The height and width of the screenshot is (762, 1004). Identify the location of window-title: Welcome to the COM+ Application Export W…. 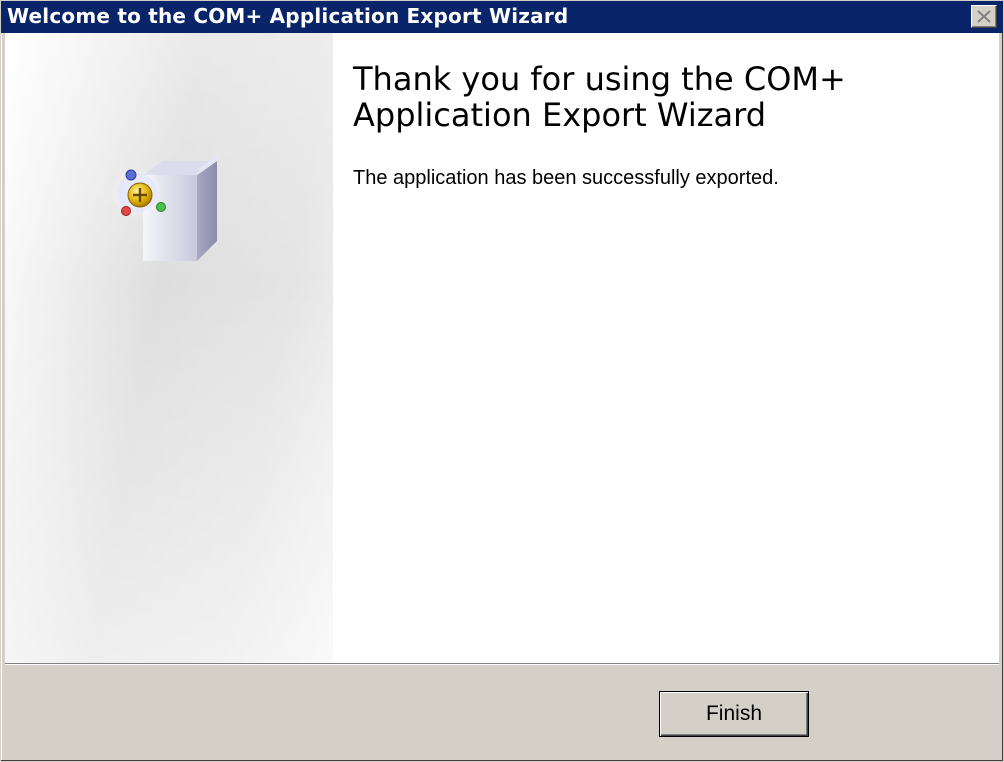
(288, 16).